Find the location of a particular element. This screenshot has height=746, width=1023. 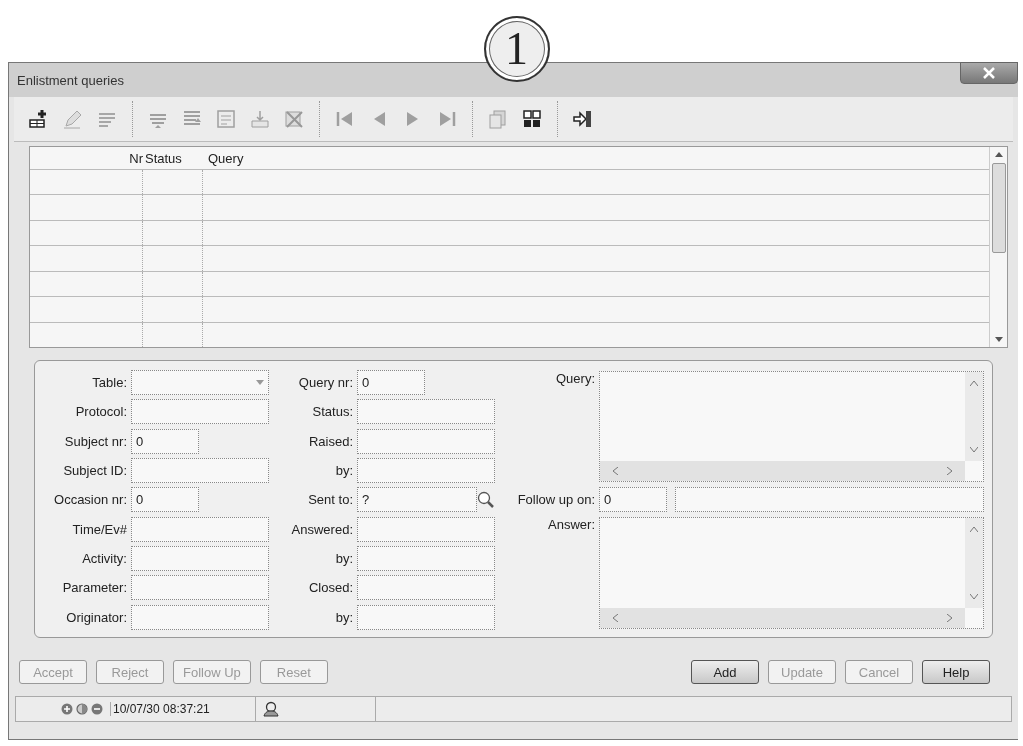

up-arrow-icon is located at coordinates (998, 154).